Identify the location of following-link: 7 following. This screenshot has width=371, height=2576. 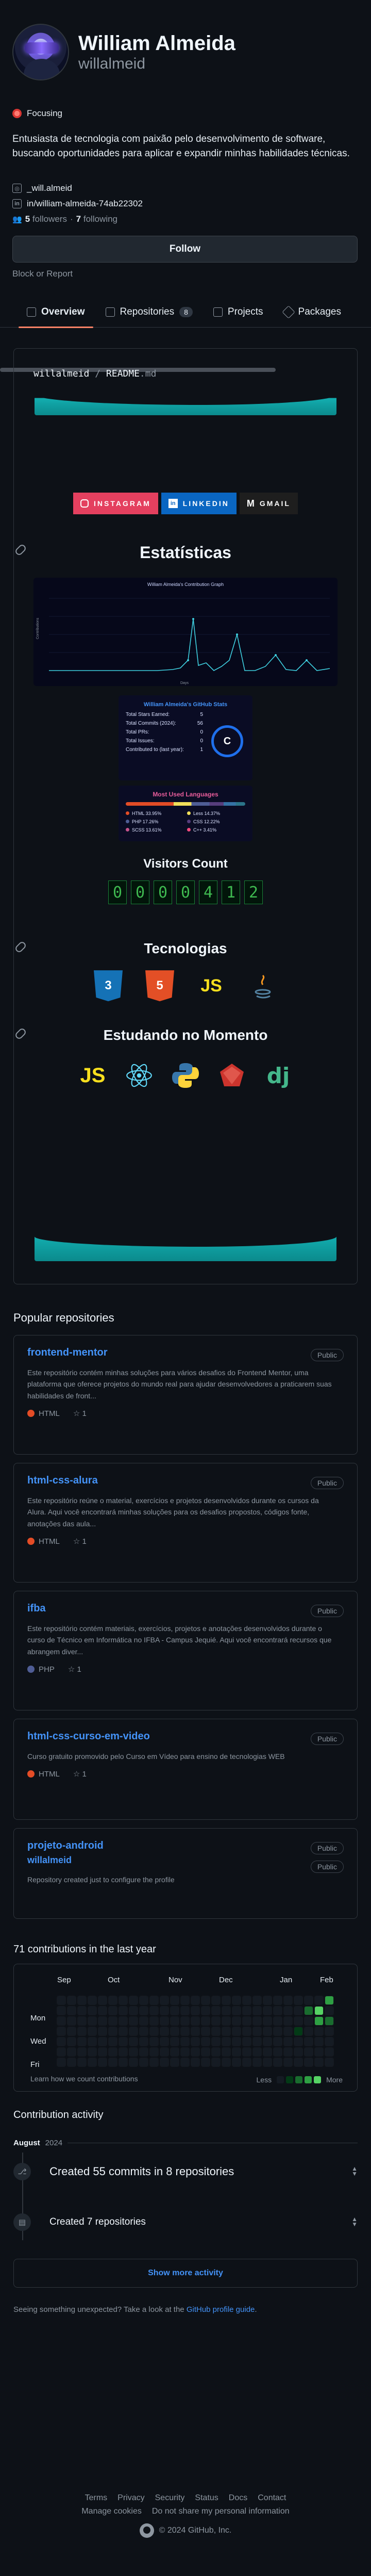
(96, 219).